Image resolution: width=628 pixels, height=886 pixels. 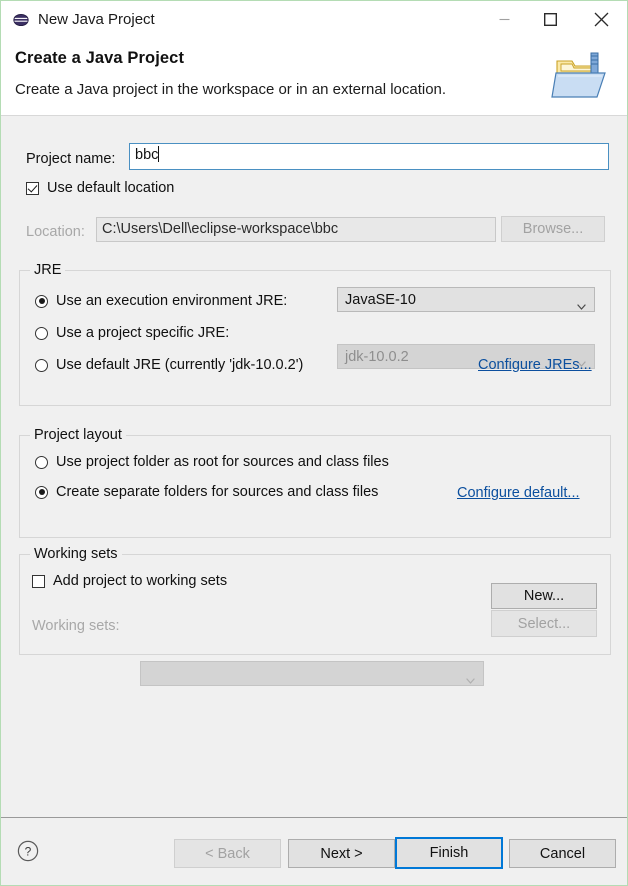 What do you see at coordinates (159, 154) in the screenshot?
I see `text-caret` at bounding box center [159, 154].